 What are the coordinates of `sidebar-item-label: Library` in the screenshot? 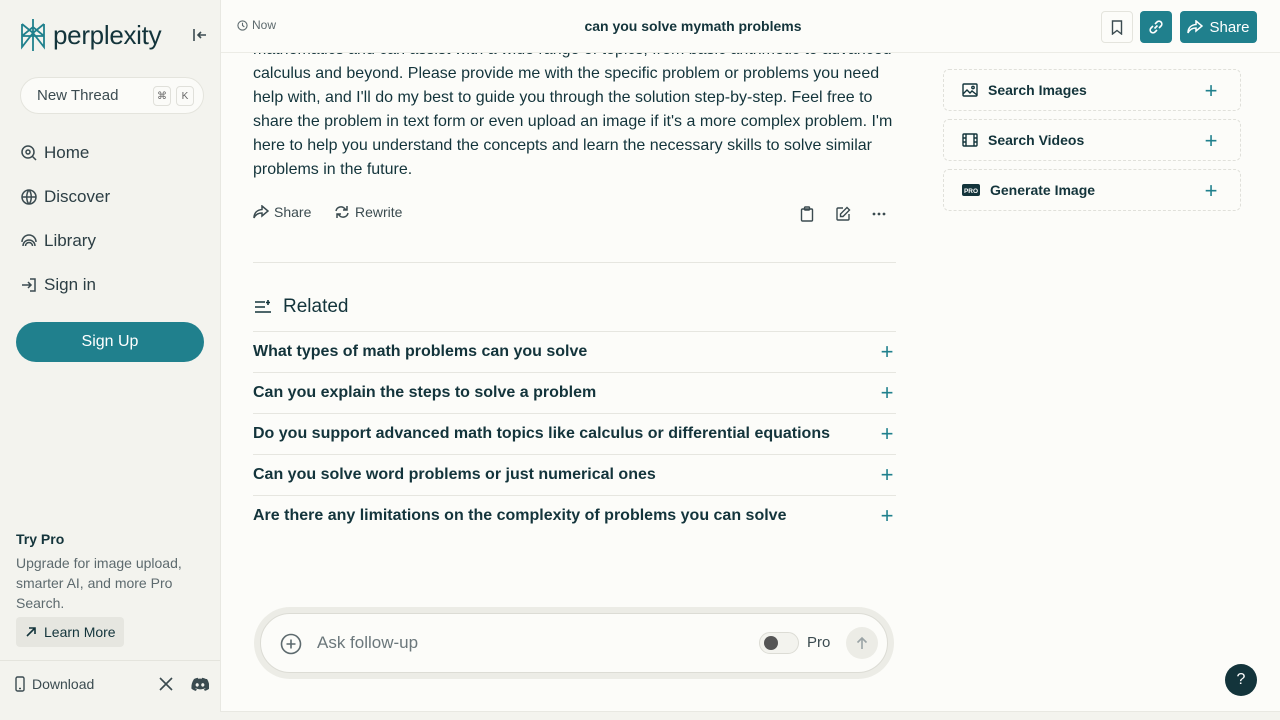 It's located at (70, 240).